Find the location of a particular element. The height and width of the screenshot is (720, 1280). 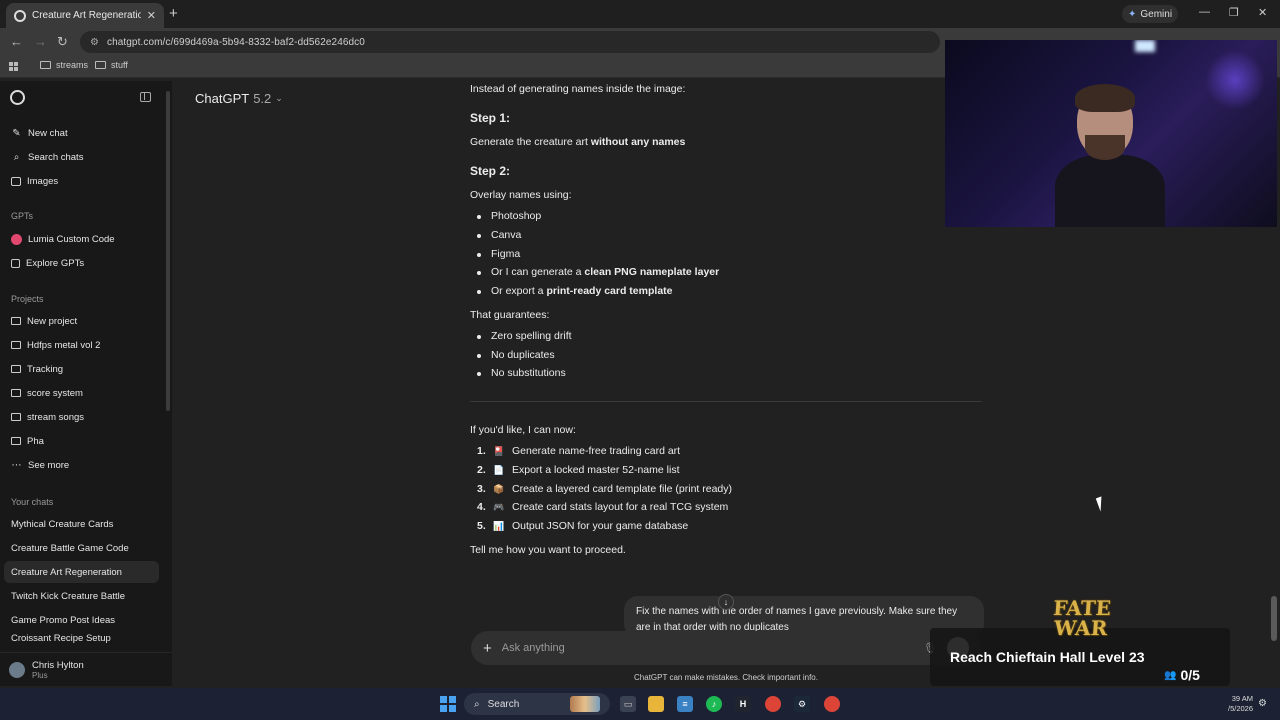

sidebar-item-project: Tracking is located at coordinates (81, 369).